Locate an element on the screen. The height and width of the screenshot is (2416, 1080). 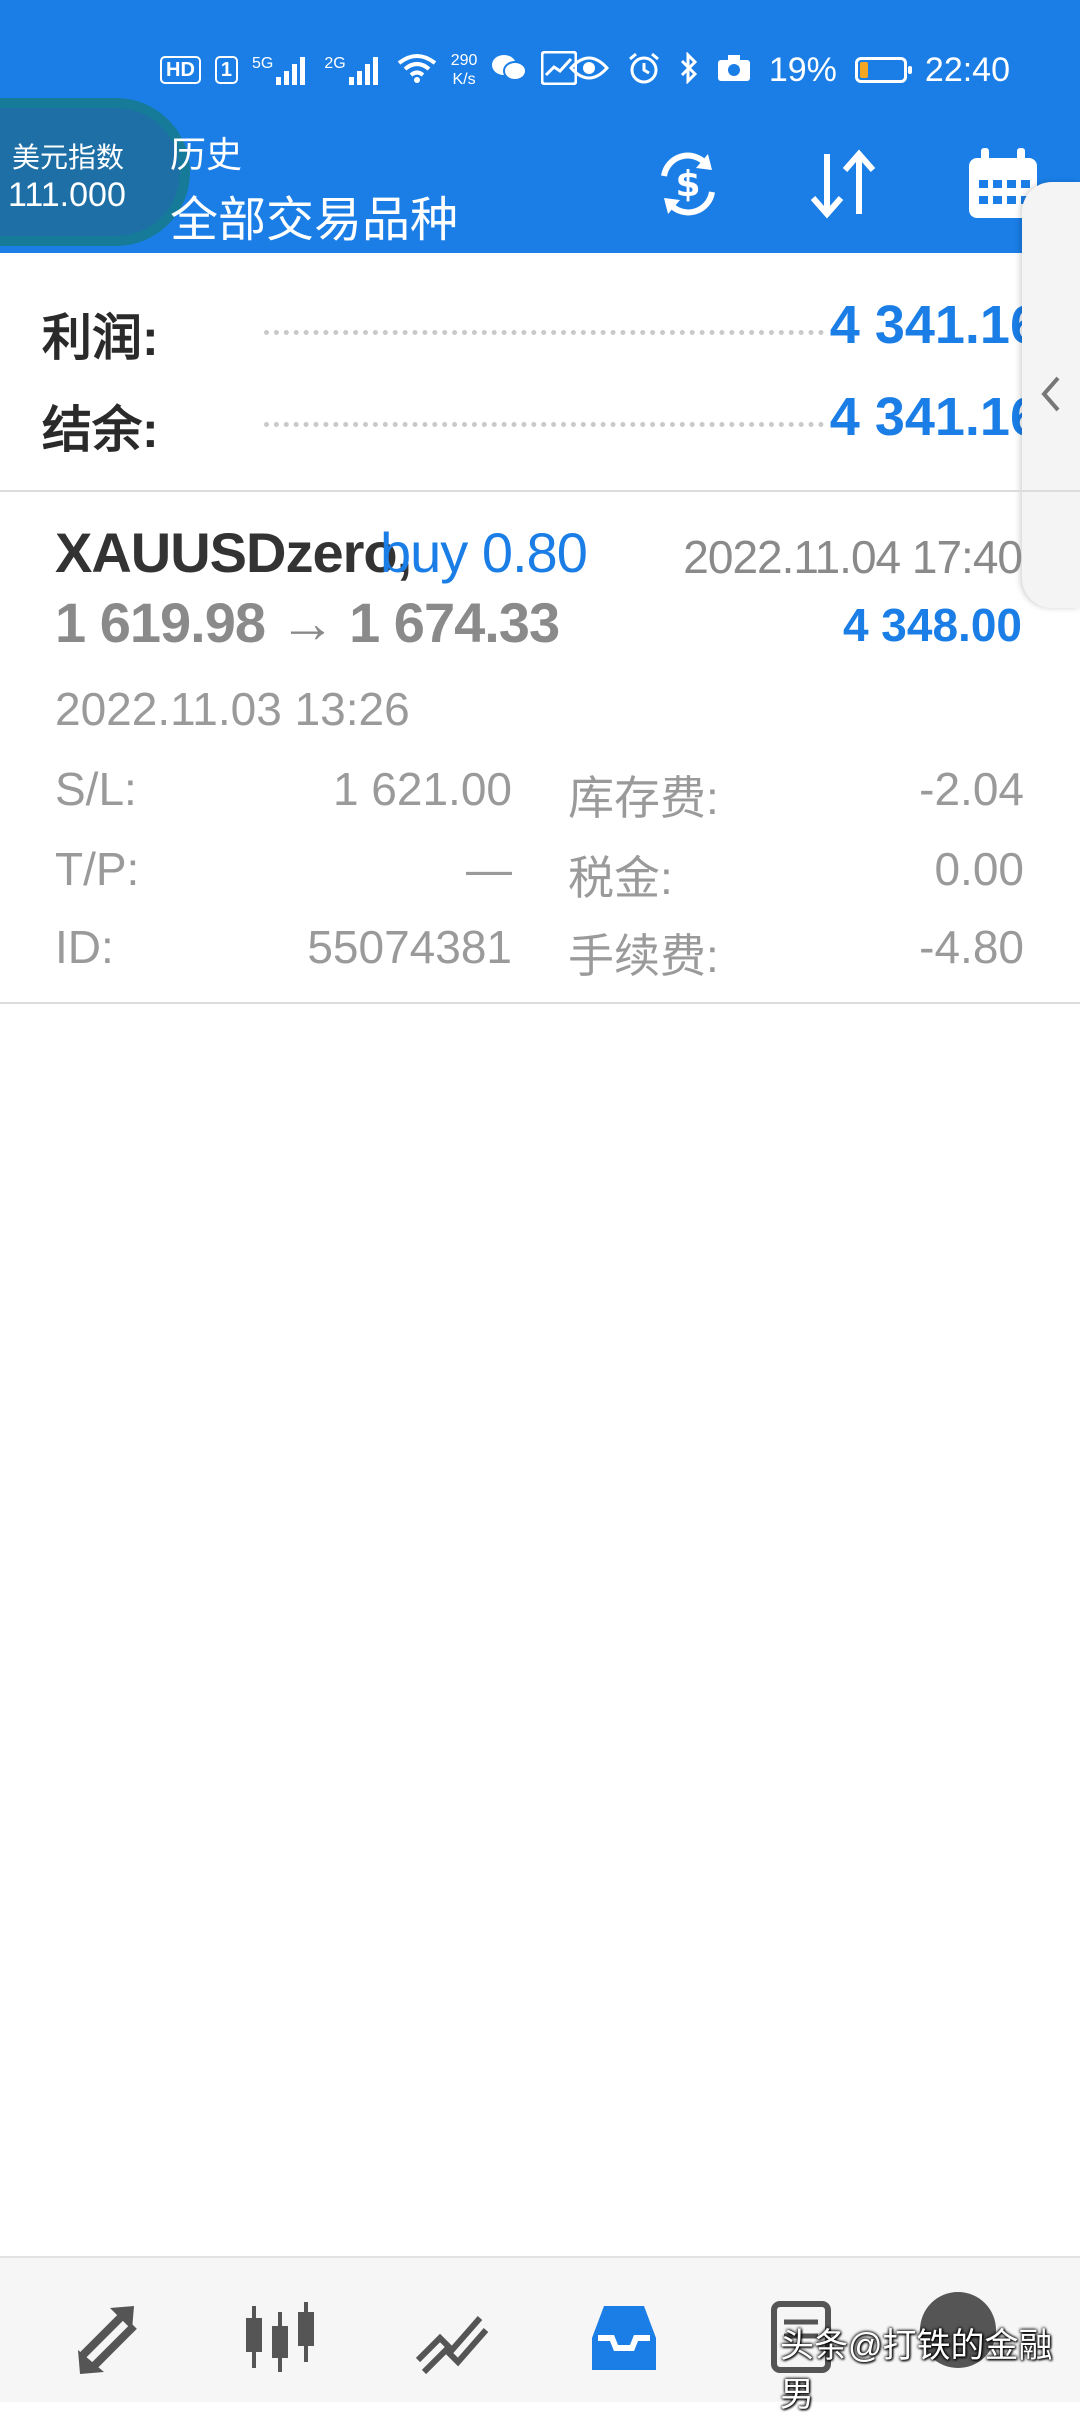
wechat-icon is located at coordinates (509, 70).